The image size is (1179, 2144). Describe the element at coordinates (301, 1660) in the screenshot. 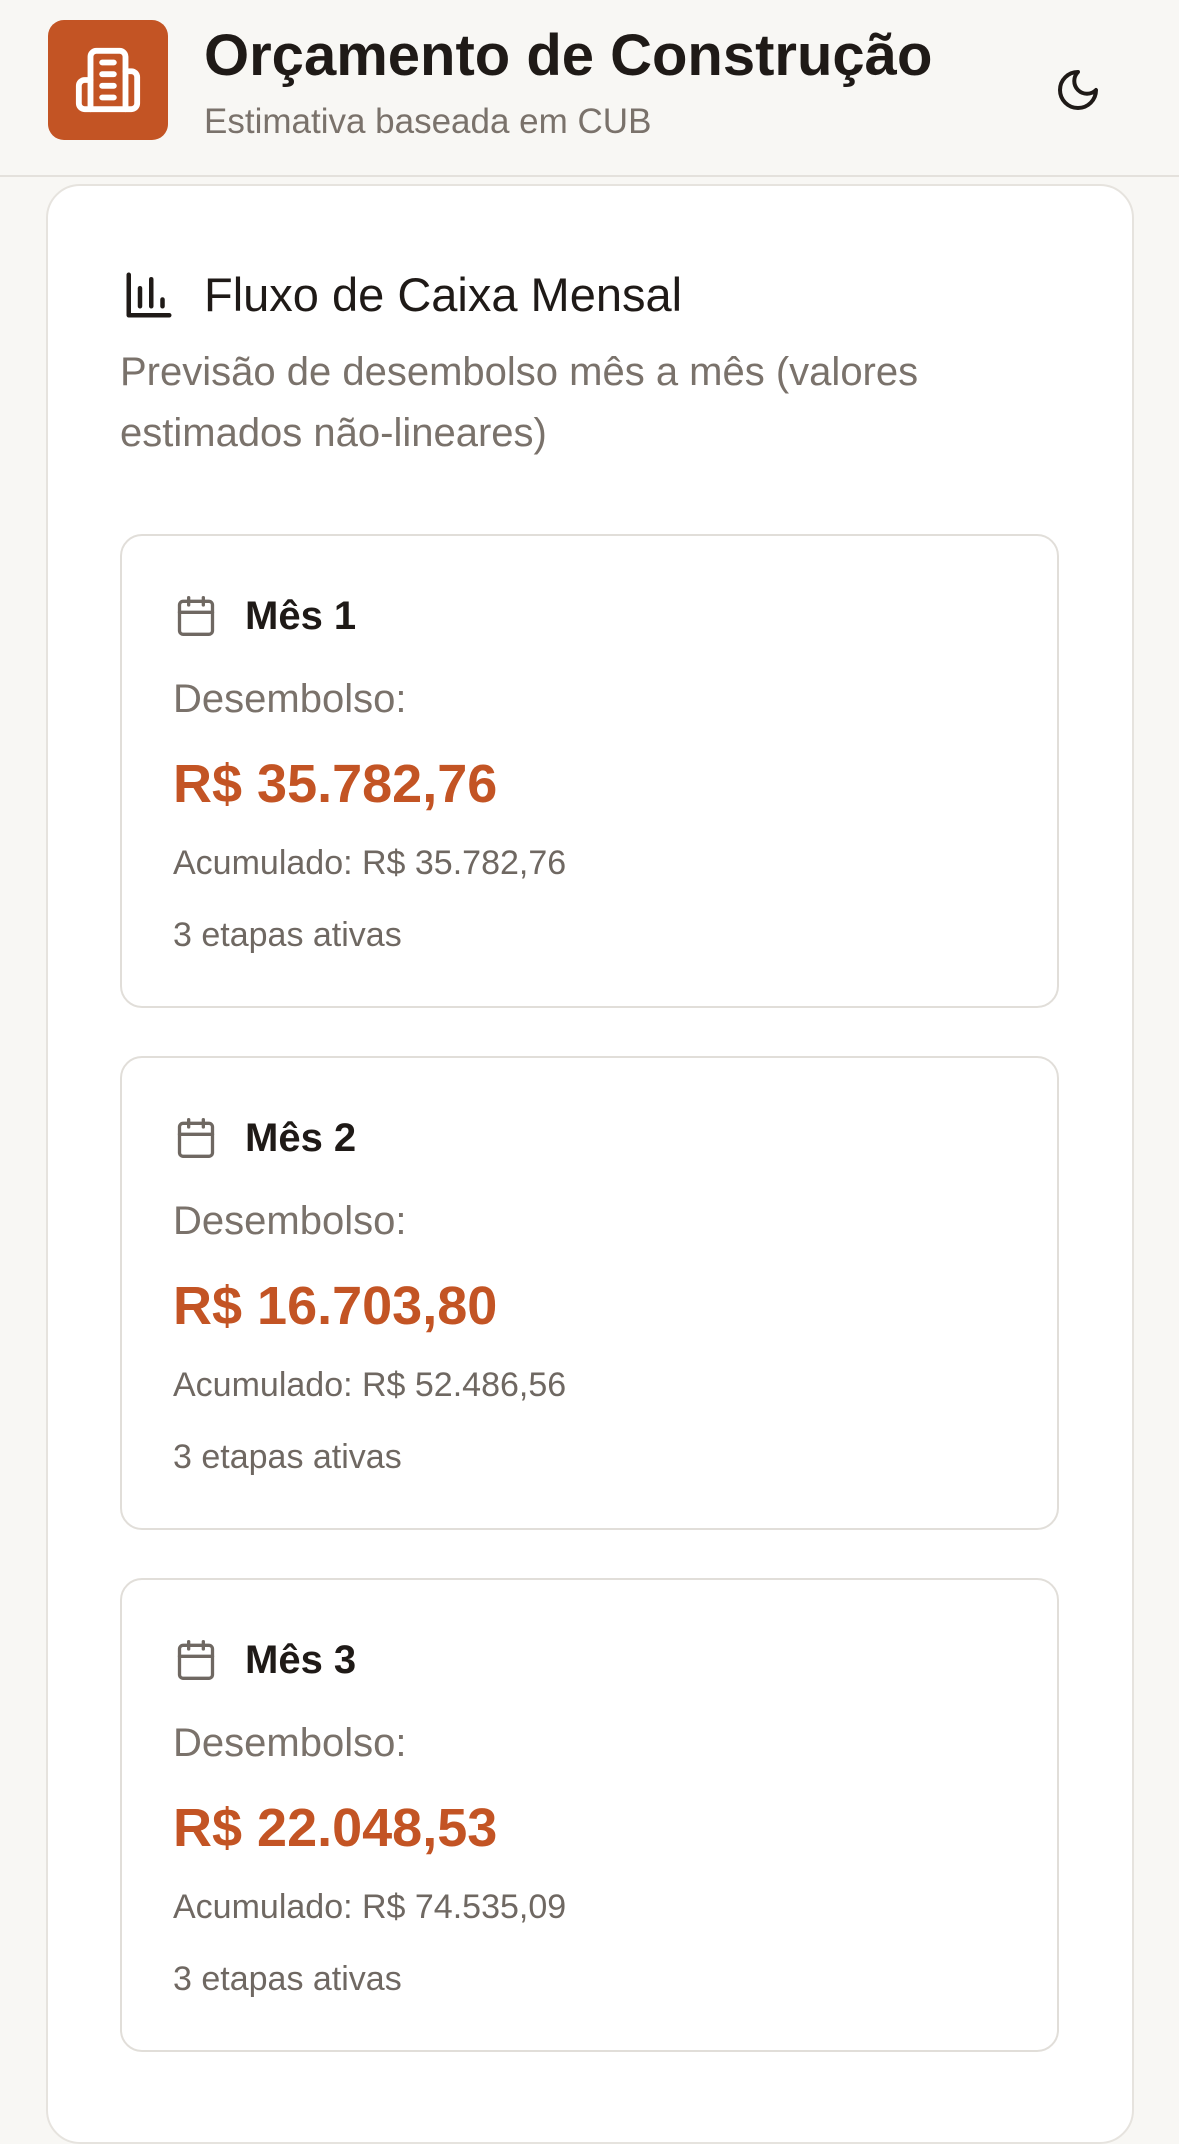

I see `month-label: Mês 3` at that location.